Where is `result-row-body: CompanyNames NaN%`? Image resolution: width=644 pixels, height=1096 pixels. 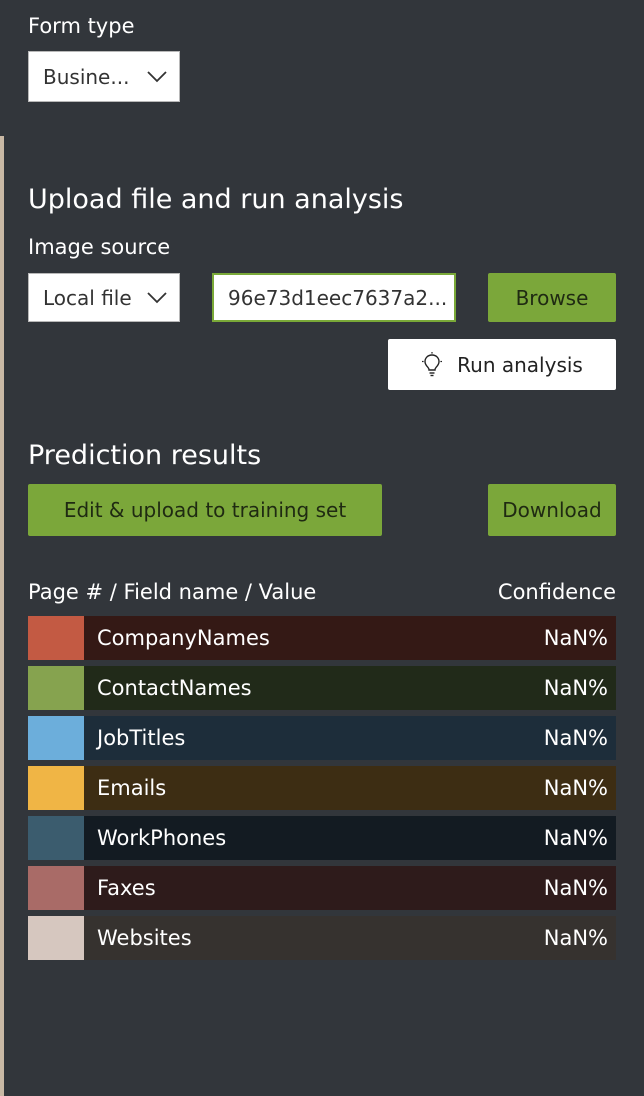
result-row-body: CompanyNames NaN% is located at coordinates (350, 638).